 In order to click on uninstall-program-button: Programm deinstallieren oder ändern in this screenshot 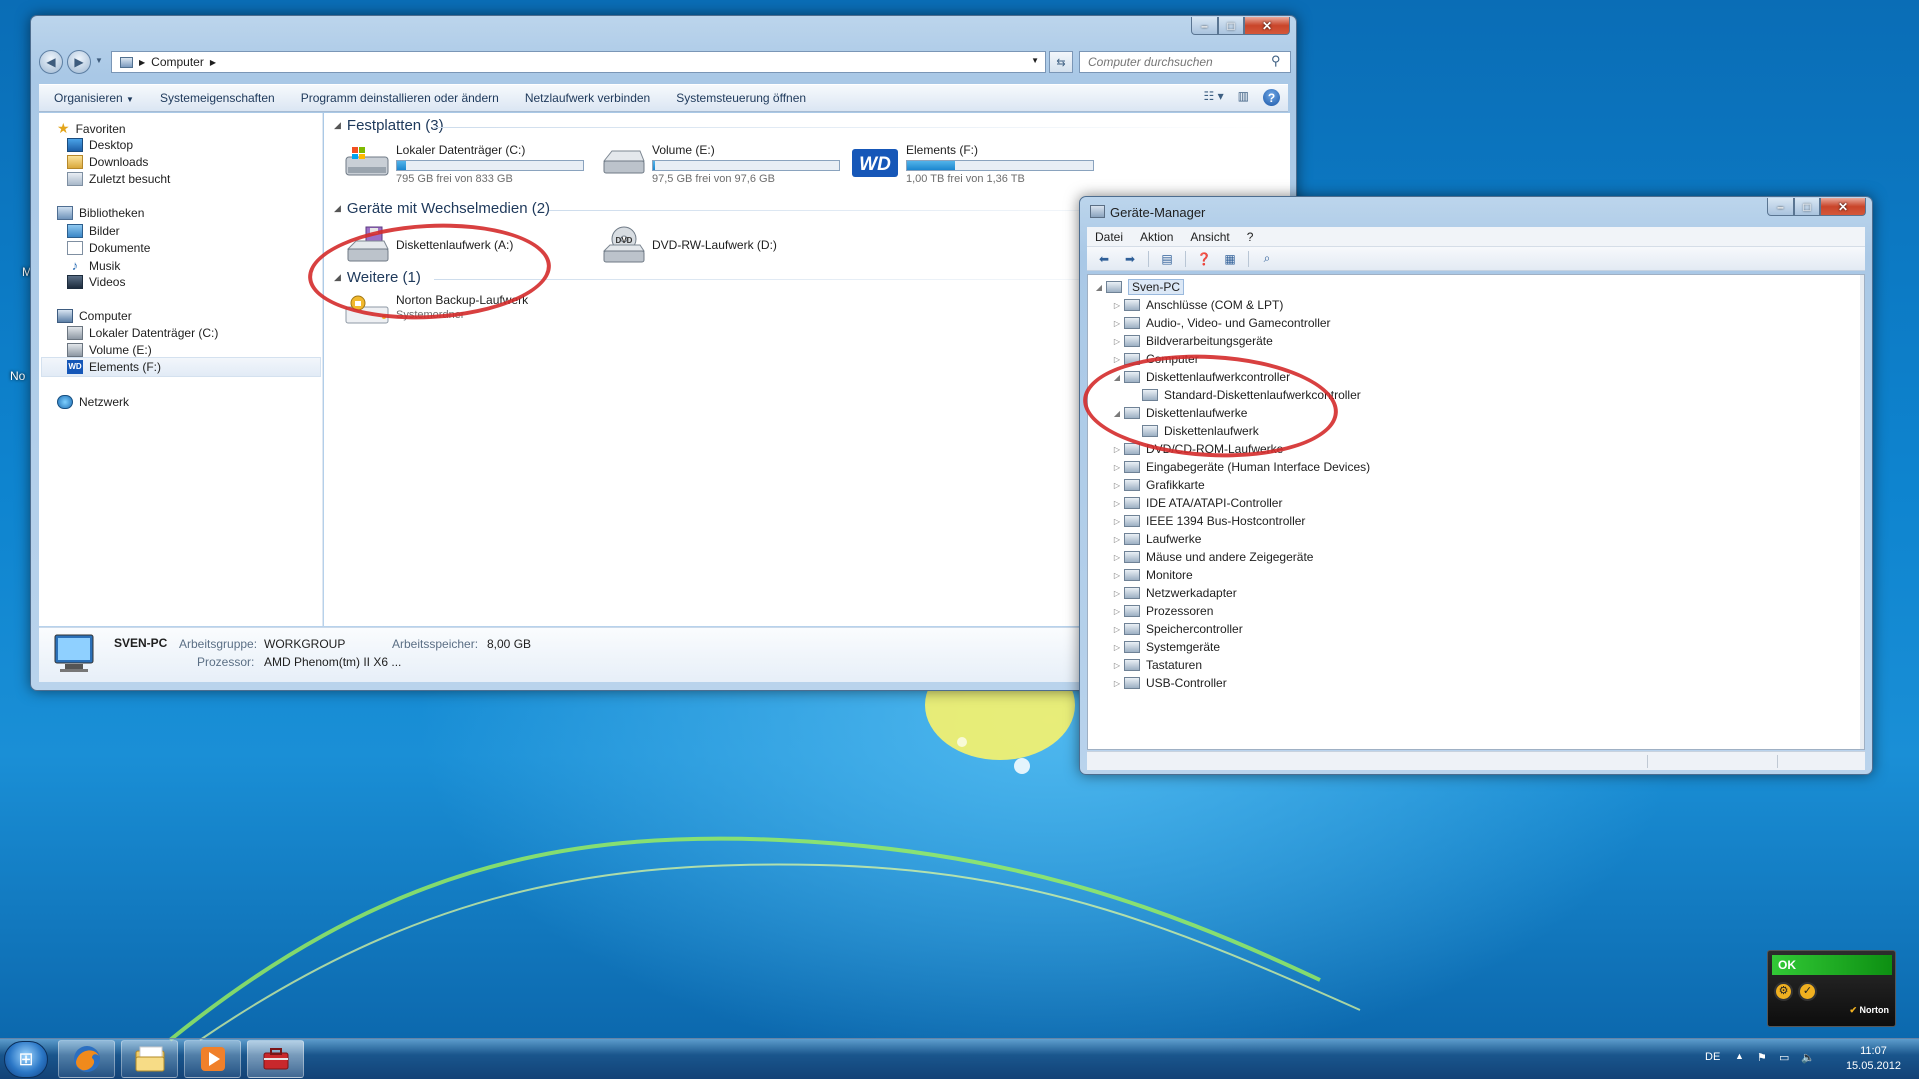, I will do `click(400, 98)`.